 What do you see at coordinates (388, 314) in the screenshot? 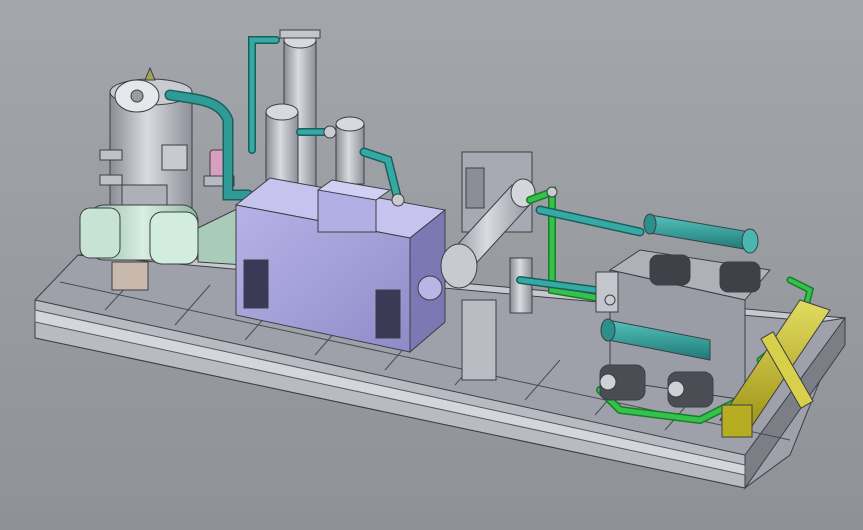
I see `motor-vent-right` at bounding box center [388, 314].